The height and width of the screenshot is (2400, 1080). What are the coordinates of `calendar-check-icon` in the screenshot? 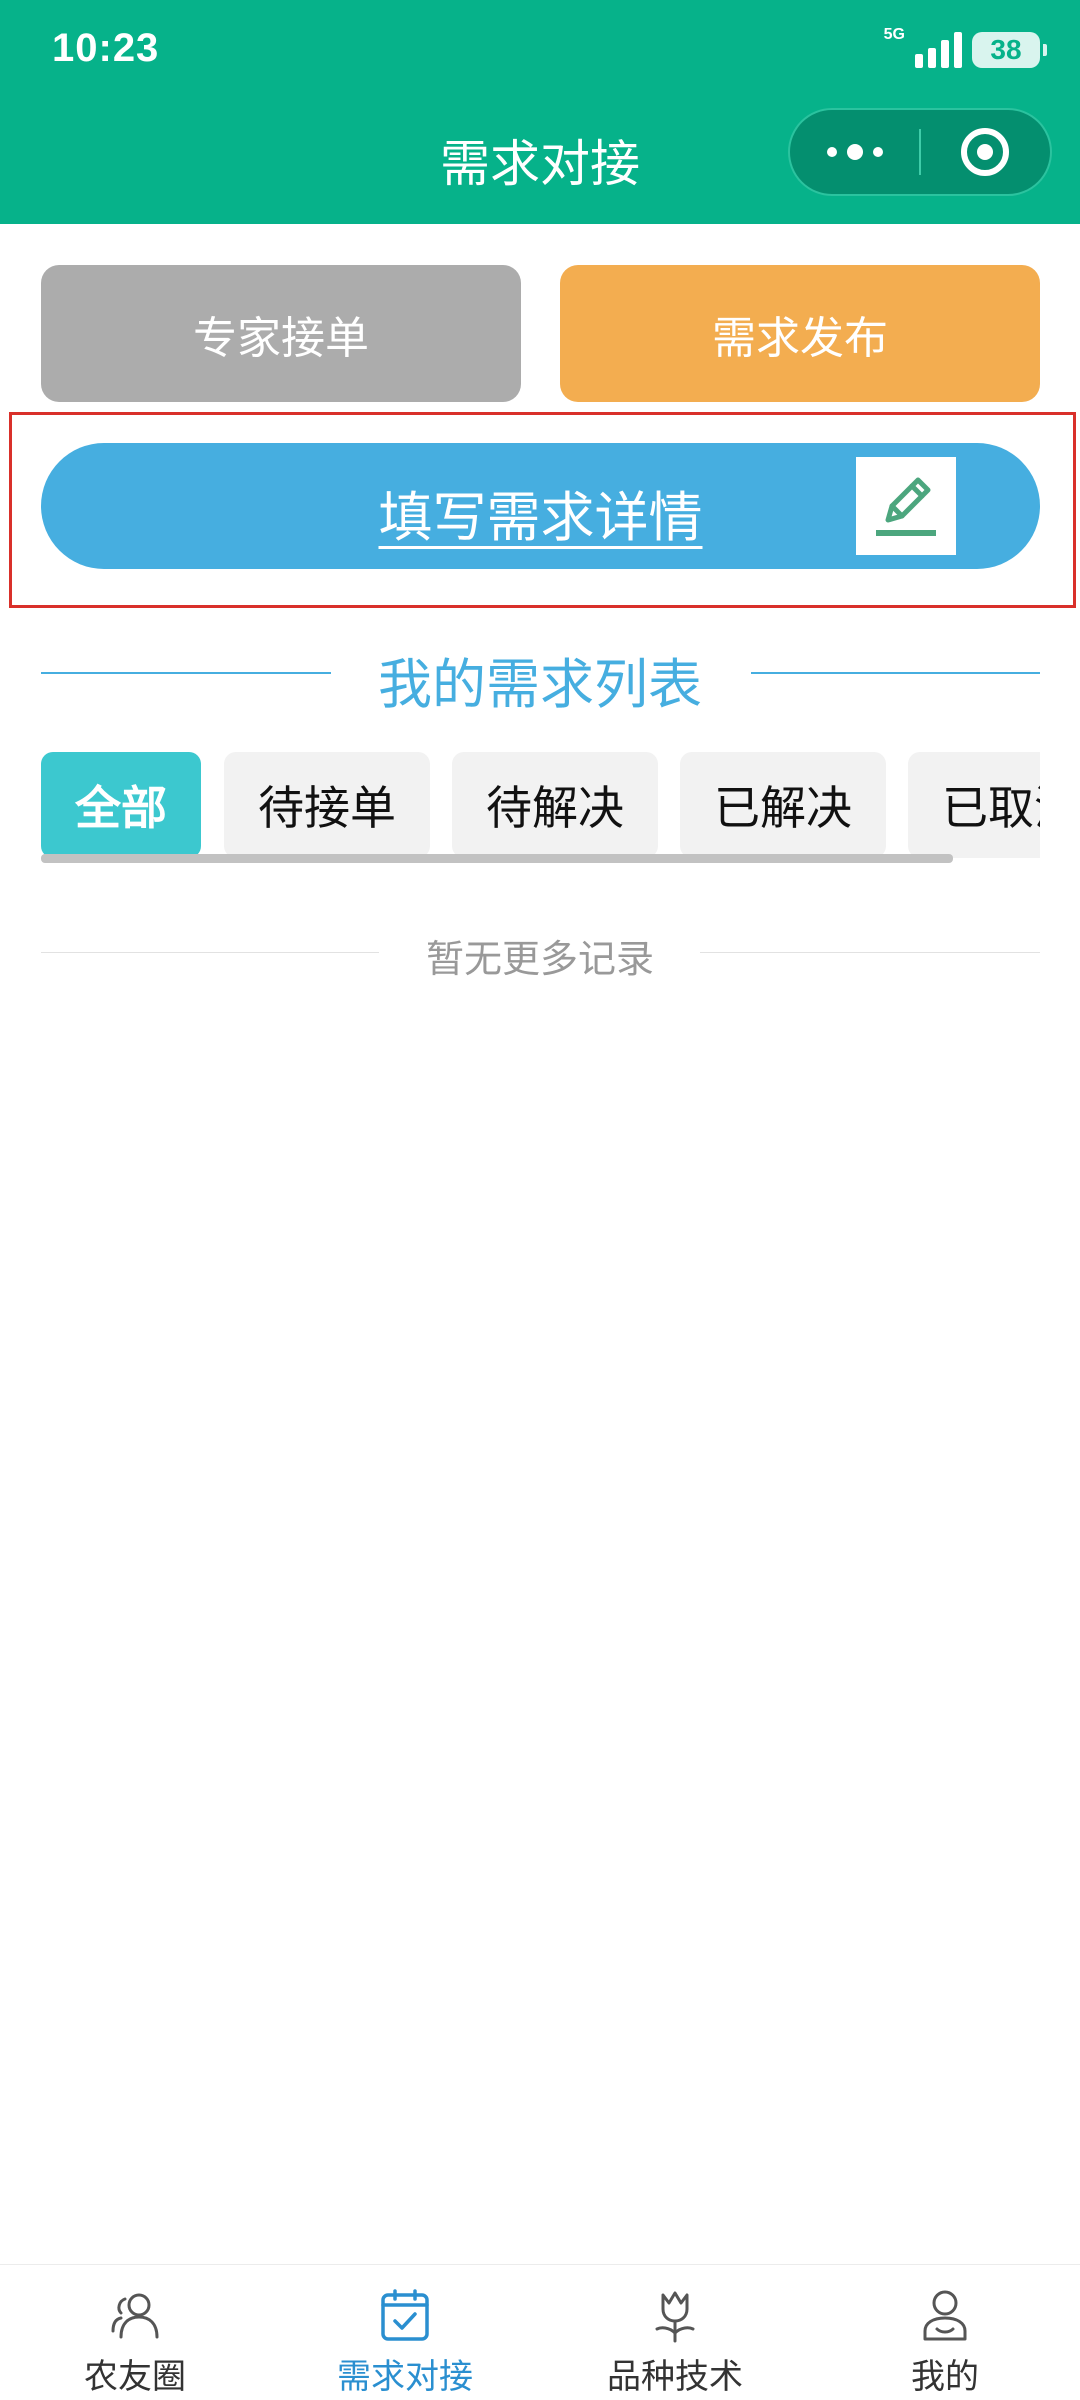 It's located at (405, 2315).